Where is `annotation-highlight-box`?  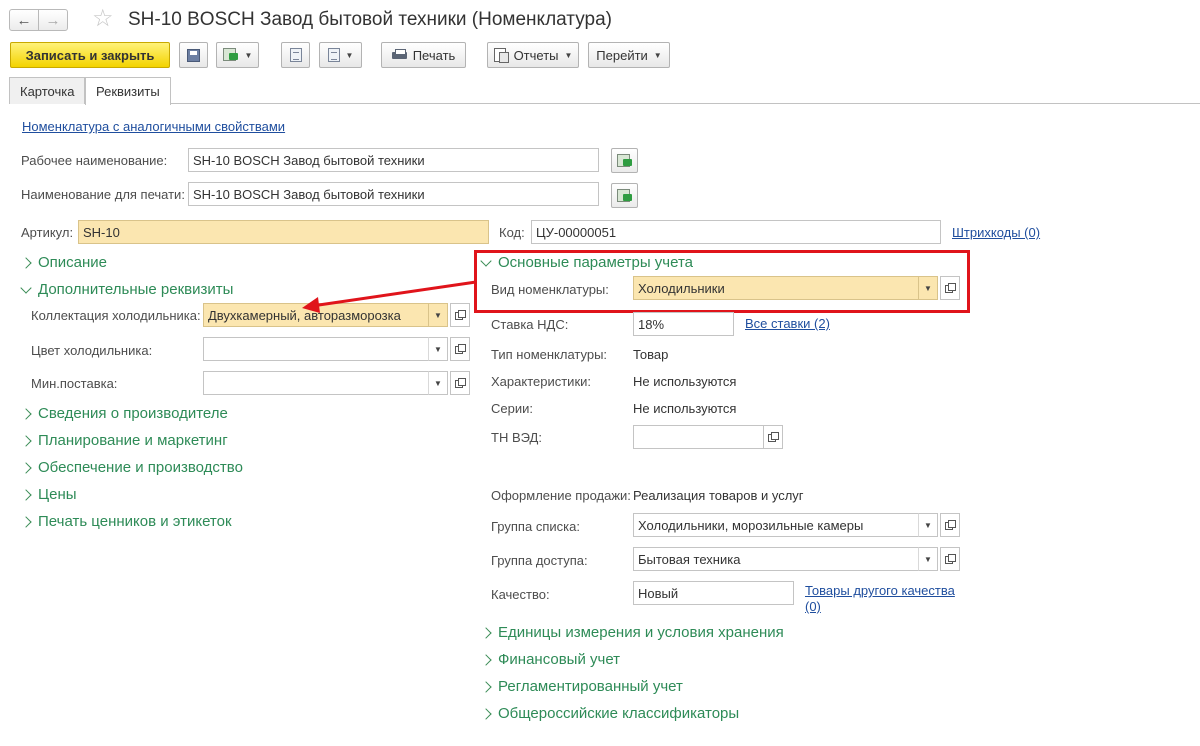 annotation-highlight-box is located at coordinates (722, 281).